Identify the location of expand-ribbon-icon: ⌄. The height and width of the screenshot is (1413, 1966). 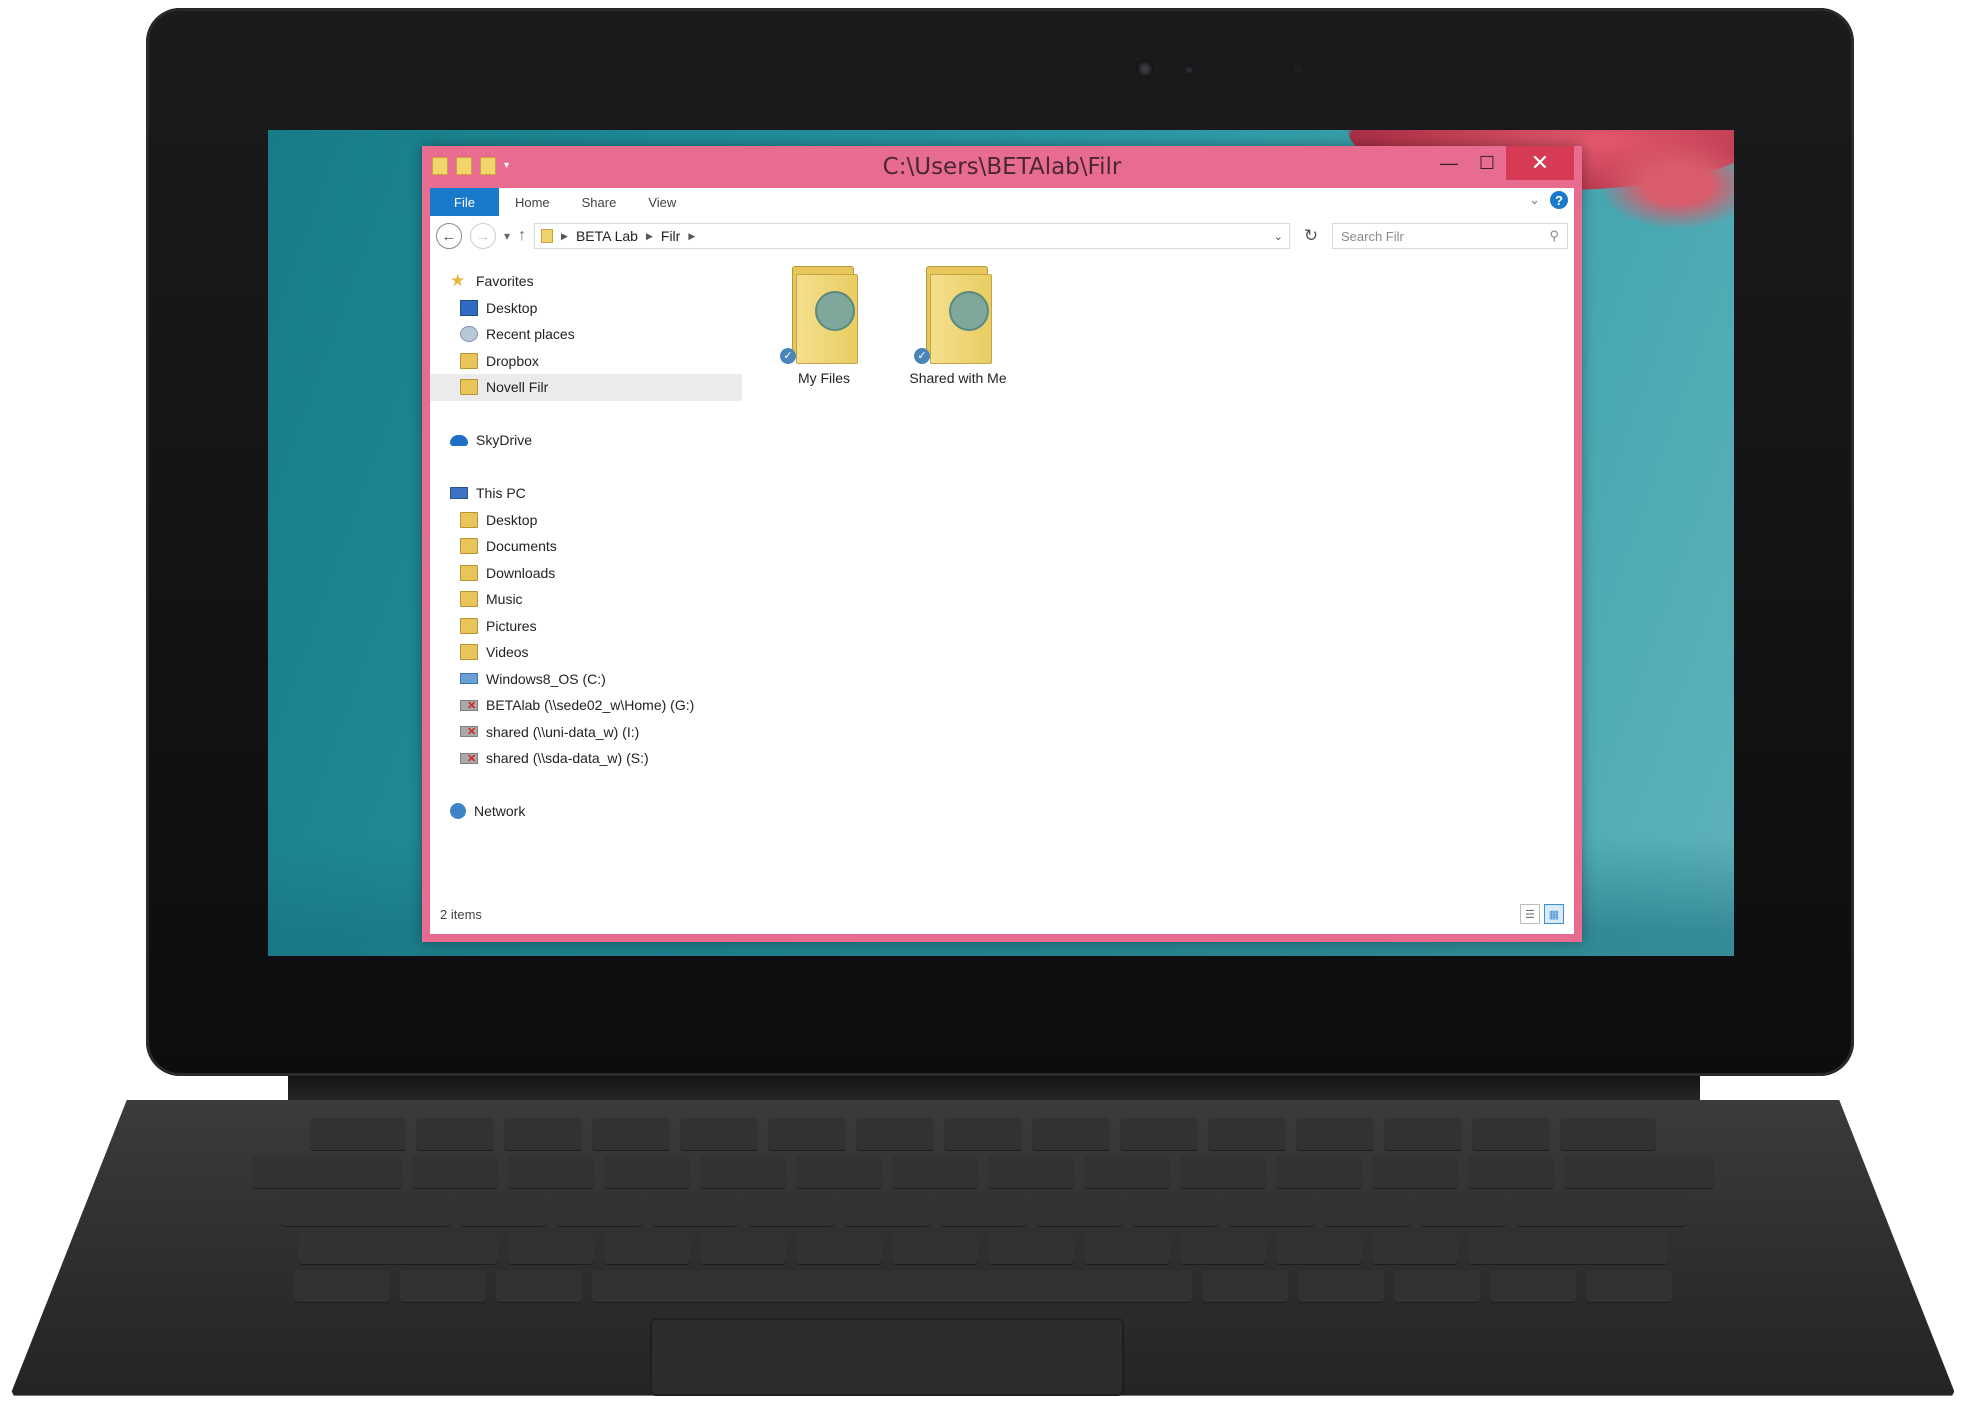
(1534, 200).